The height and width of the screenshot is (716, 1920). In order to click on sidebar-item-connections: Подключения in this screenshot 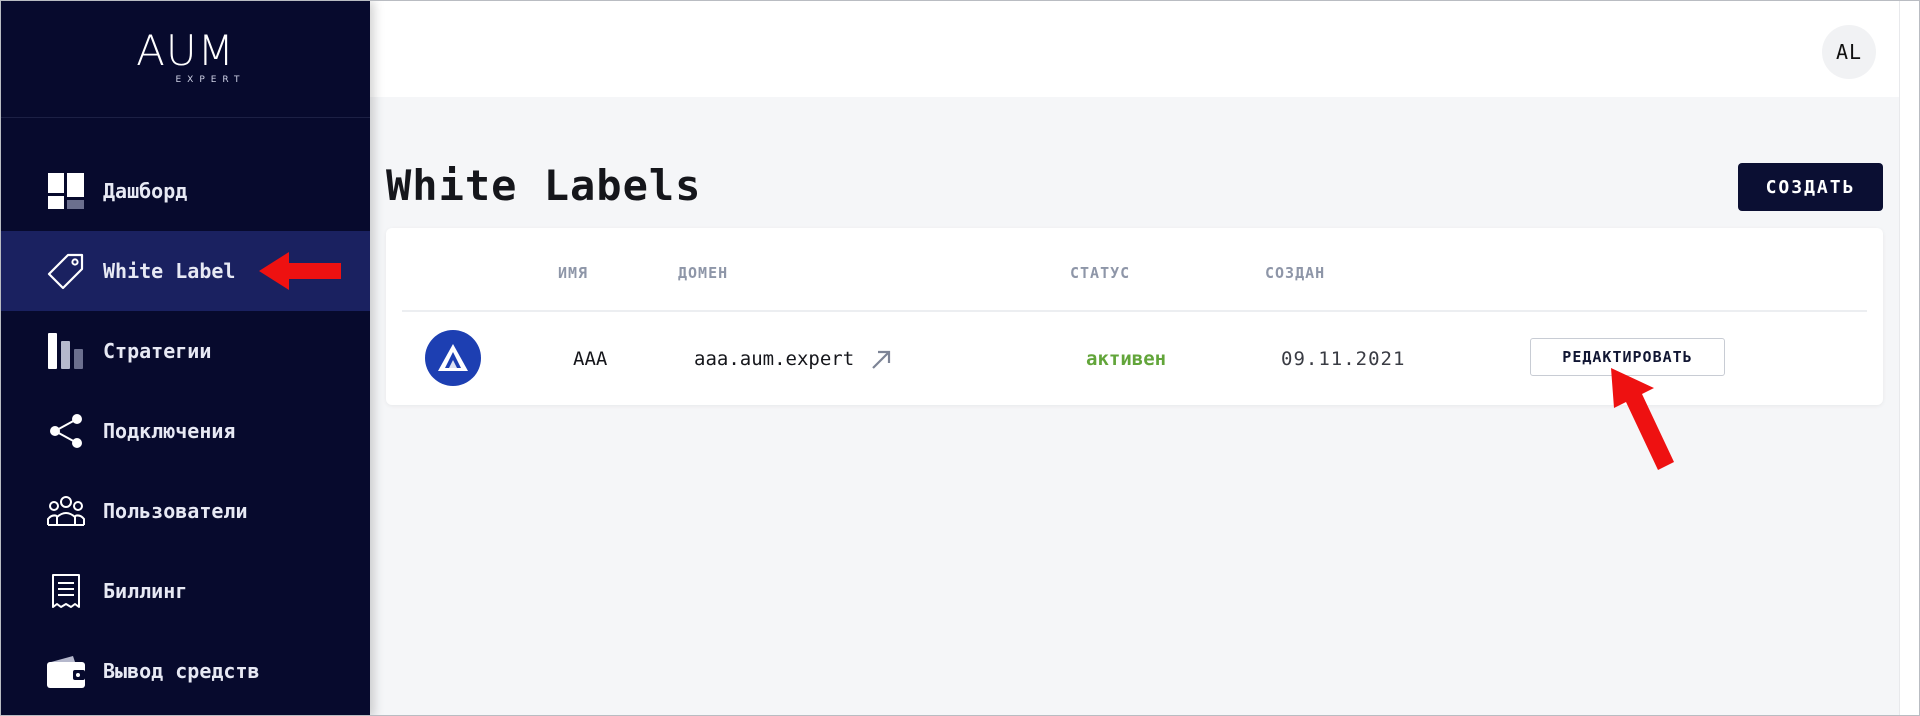, I will do `click(185, 431)`.